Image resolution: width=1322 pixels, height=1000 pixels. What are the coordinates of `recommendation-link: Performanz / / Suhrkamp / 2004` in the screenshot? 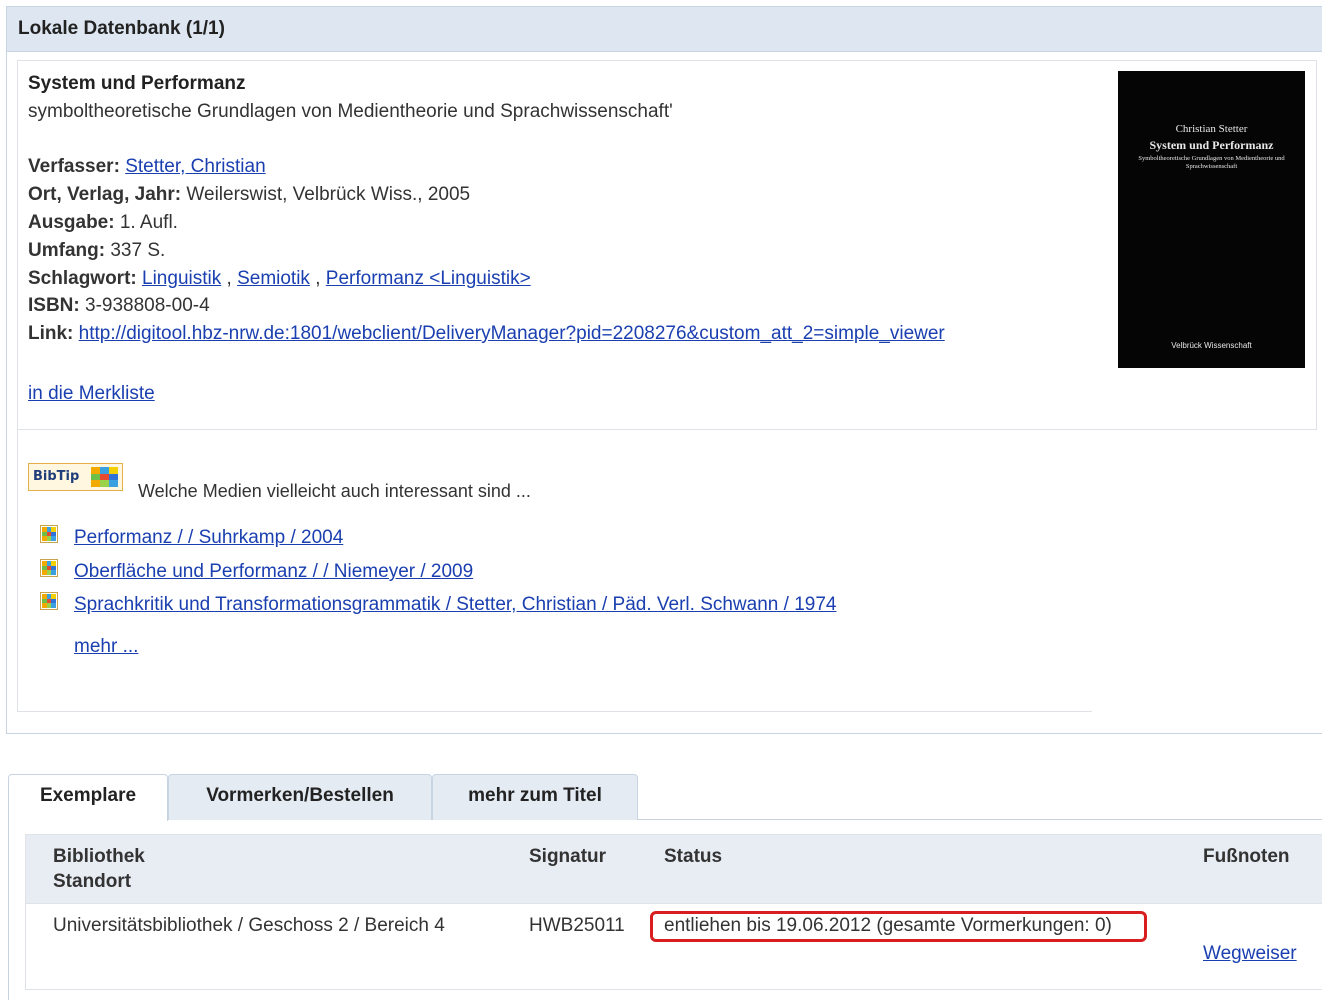 It's located at (208, 538).